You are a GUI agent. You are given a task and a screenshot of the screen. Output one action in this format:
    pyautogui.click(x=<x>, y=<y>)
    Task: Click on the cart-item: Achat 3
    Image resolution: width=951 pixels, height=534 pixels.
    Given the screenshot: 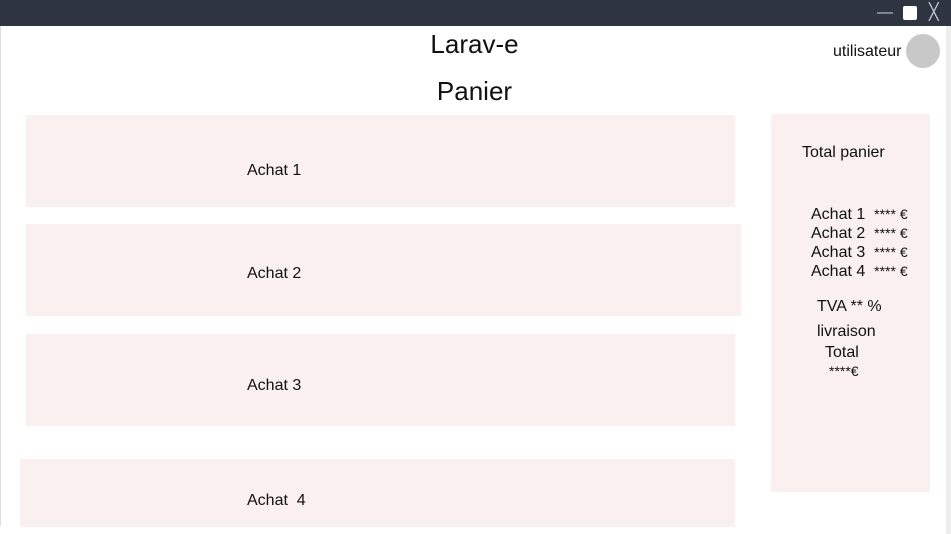 What is the action you would take?
    pyautogui.click(x=380, y=380)
    